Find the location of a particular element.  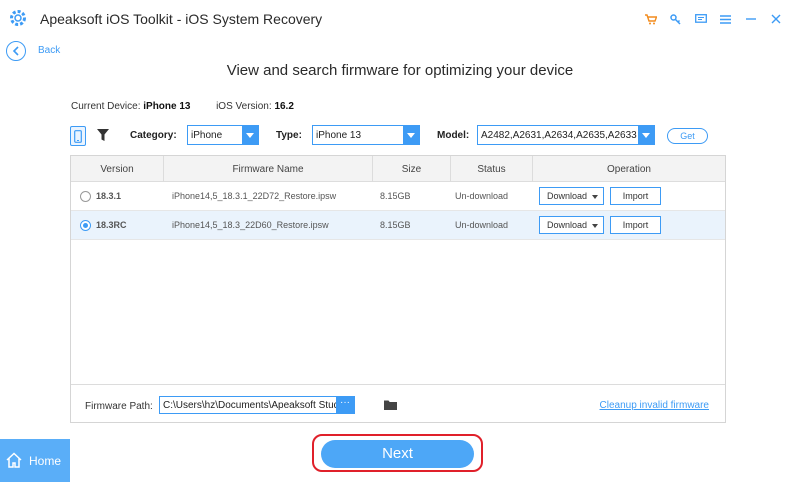

ios-version-label: iOS Version: is located at coordinates (244, 106).